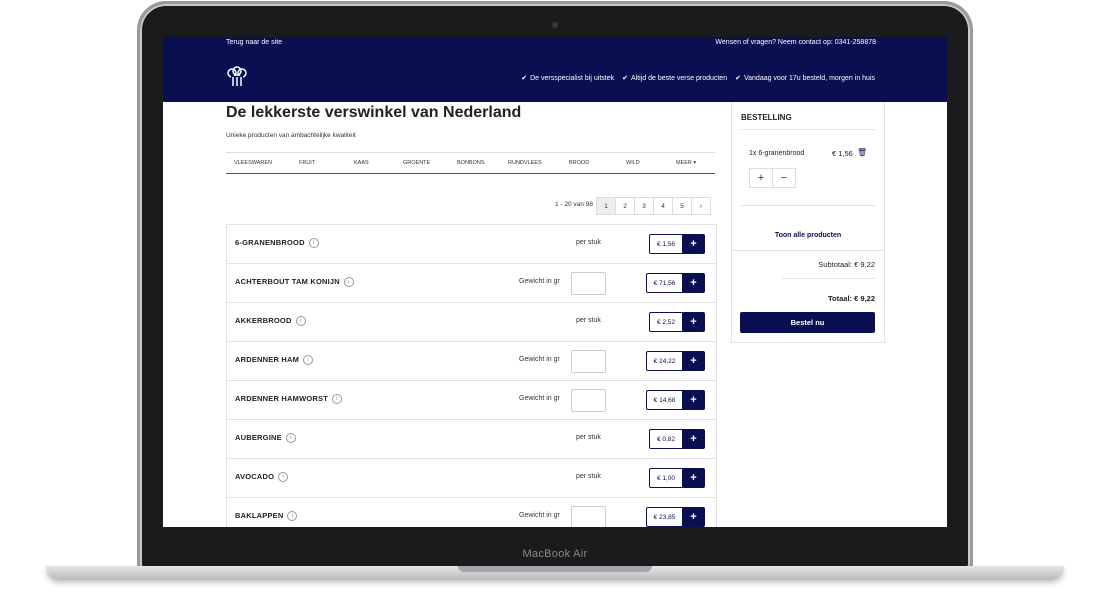 This screenshot has height=598, width=1110. I want to click on total: Totaal: € 9,22, so click(851, 298).